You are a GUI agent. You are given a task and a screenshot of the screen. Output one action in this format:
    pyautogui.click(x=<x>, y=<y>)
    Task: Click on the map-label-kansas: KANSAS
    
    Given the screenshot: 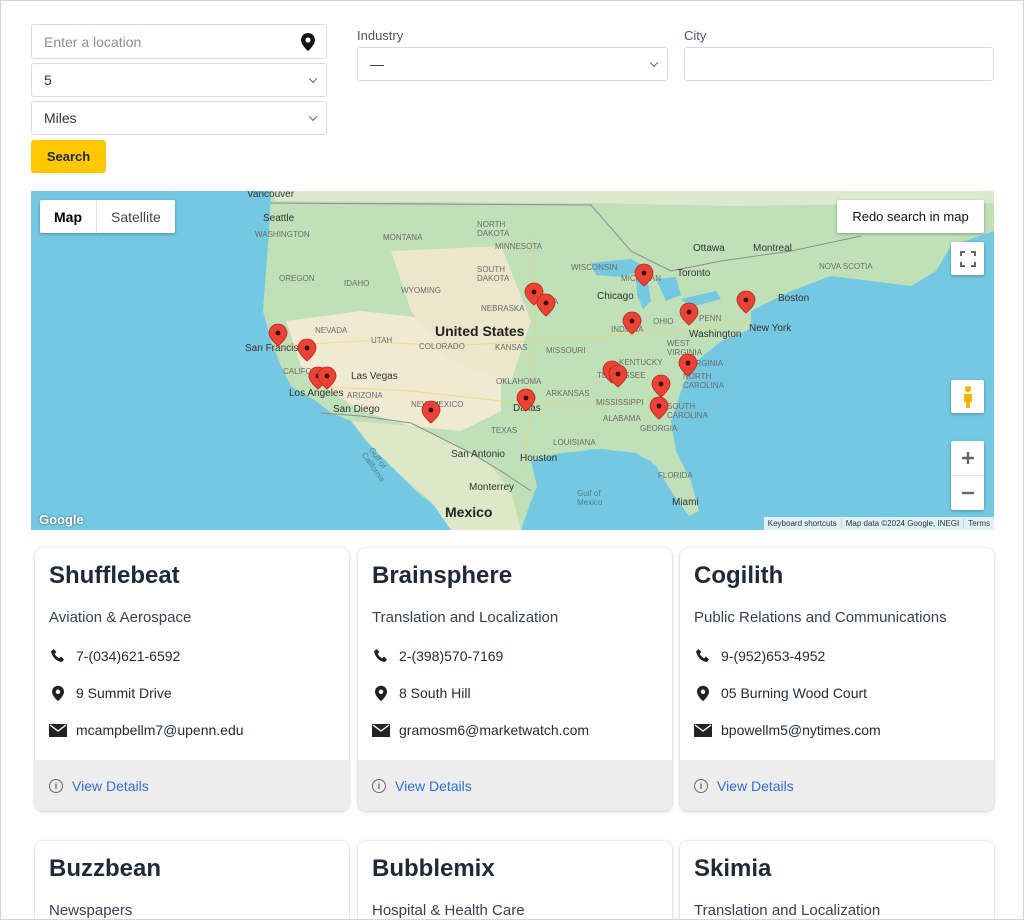 What is the action you would take?
    pyautogui.click(x=511, y=347)
    